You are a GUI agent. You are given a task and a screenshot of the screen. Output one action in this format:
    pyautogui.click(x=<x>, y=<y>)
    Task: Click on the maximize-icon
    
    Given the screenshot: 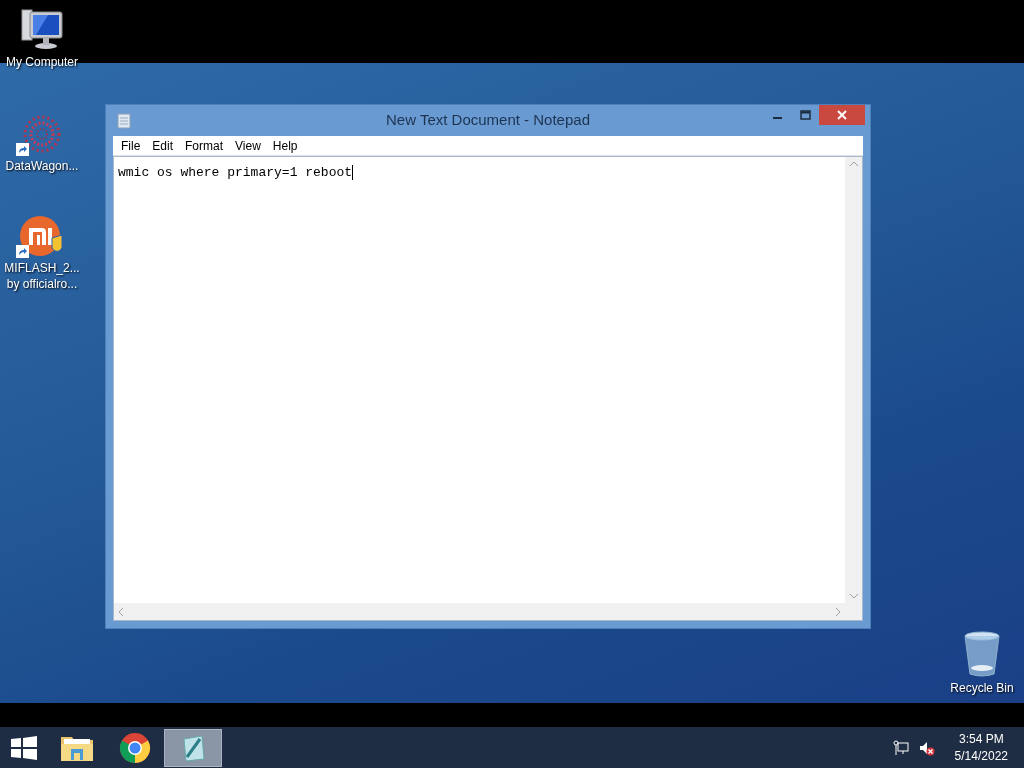 What is the action you would take?
    pyautogui.click(x=805, y=115)
    